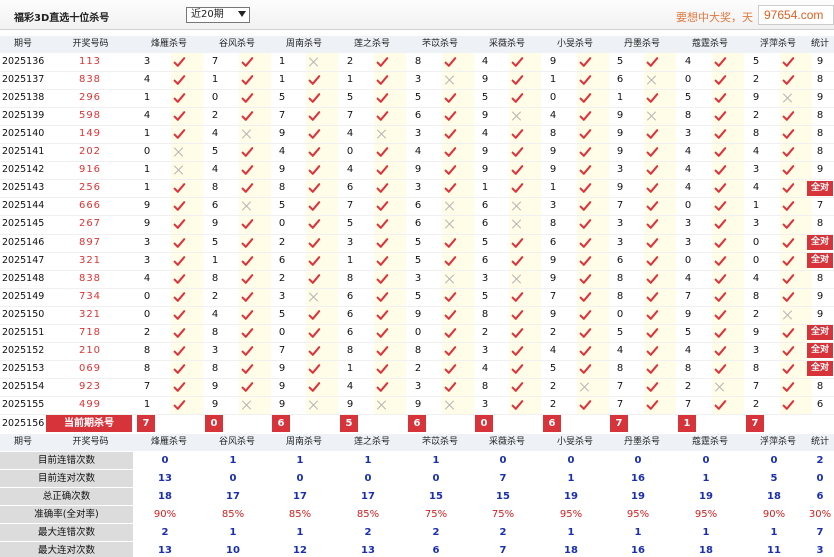  I want to click on header-expert: 采薇杀号, so click(507, 44).